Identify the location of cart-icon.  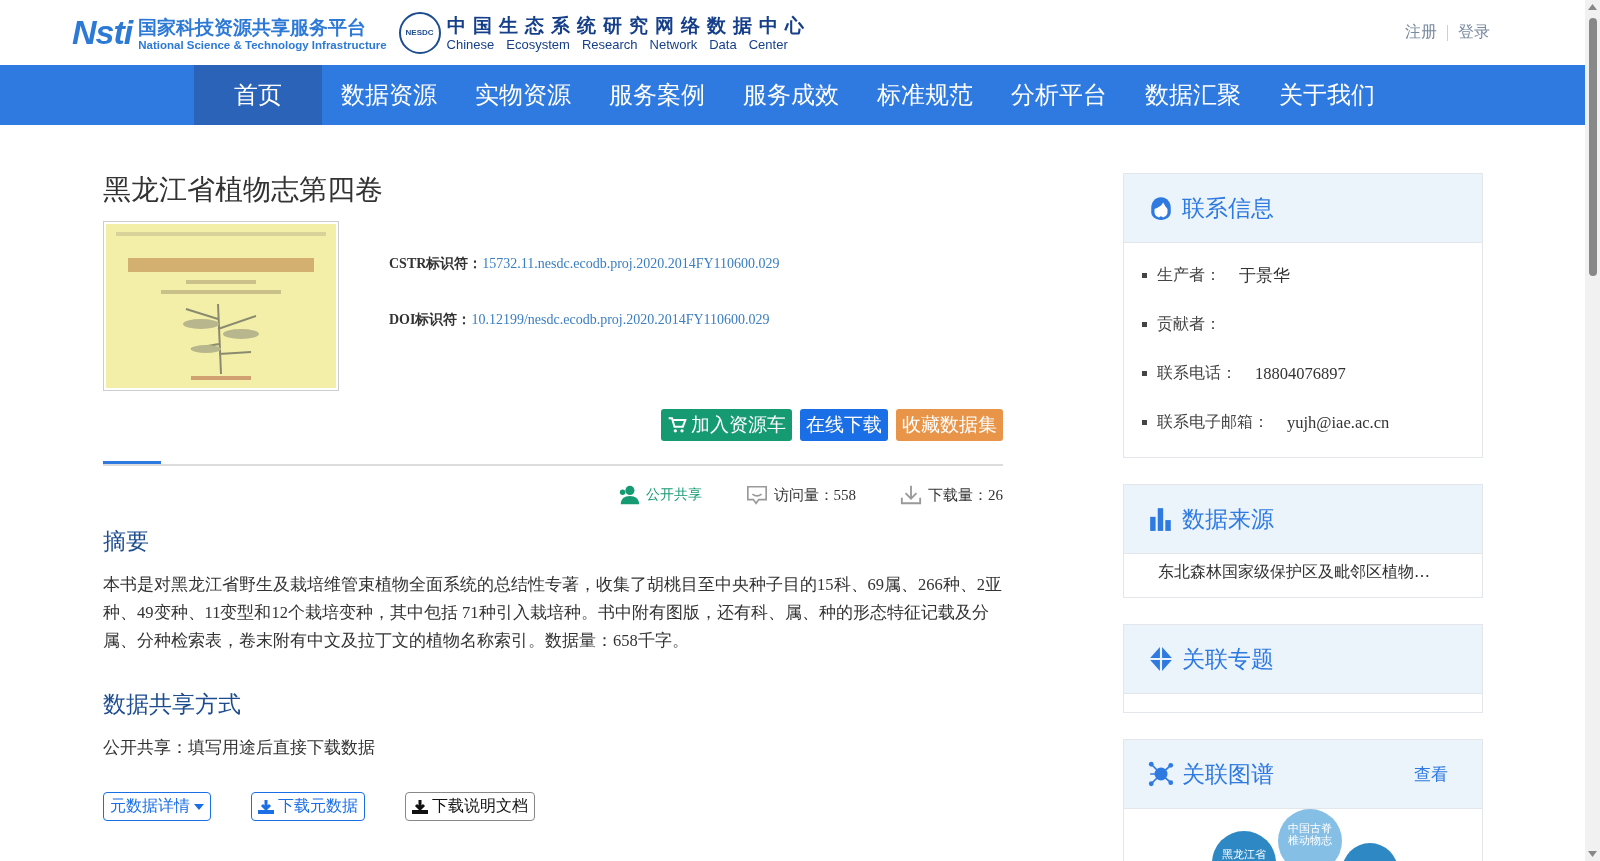
(677, 425).